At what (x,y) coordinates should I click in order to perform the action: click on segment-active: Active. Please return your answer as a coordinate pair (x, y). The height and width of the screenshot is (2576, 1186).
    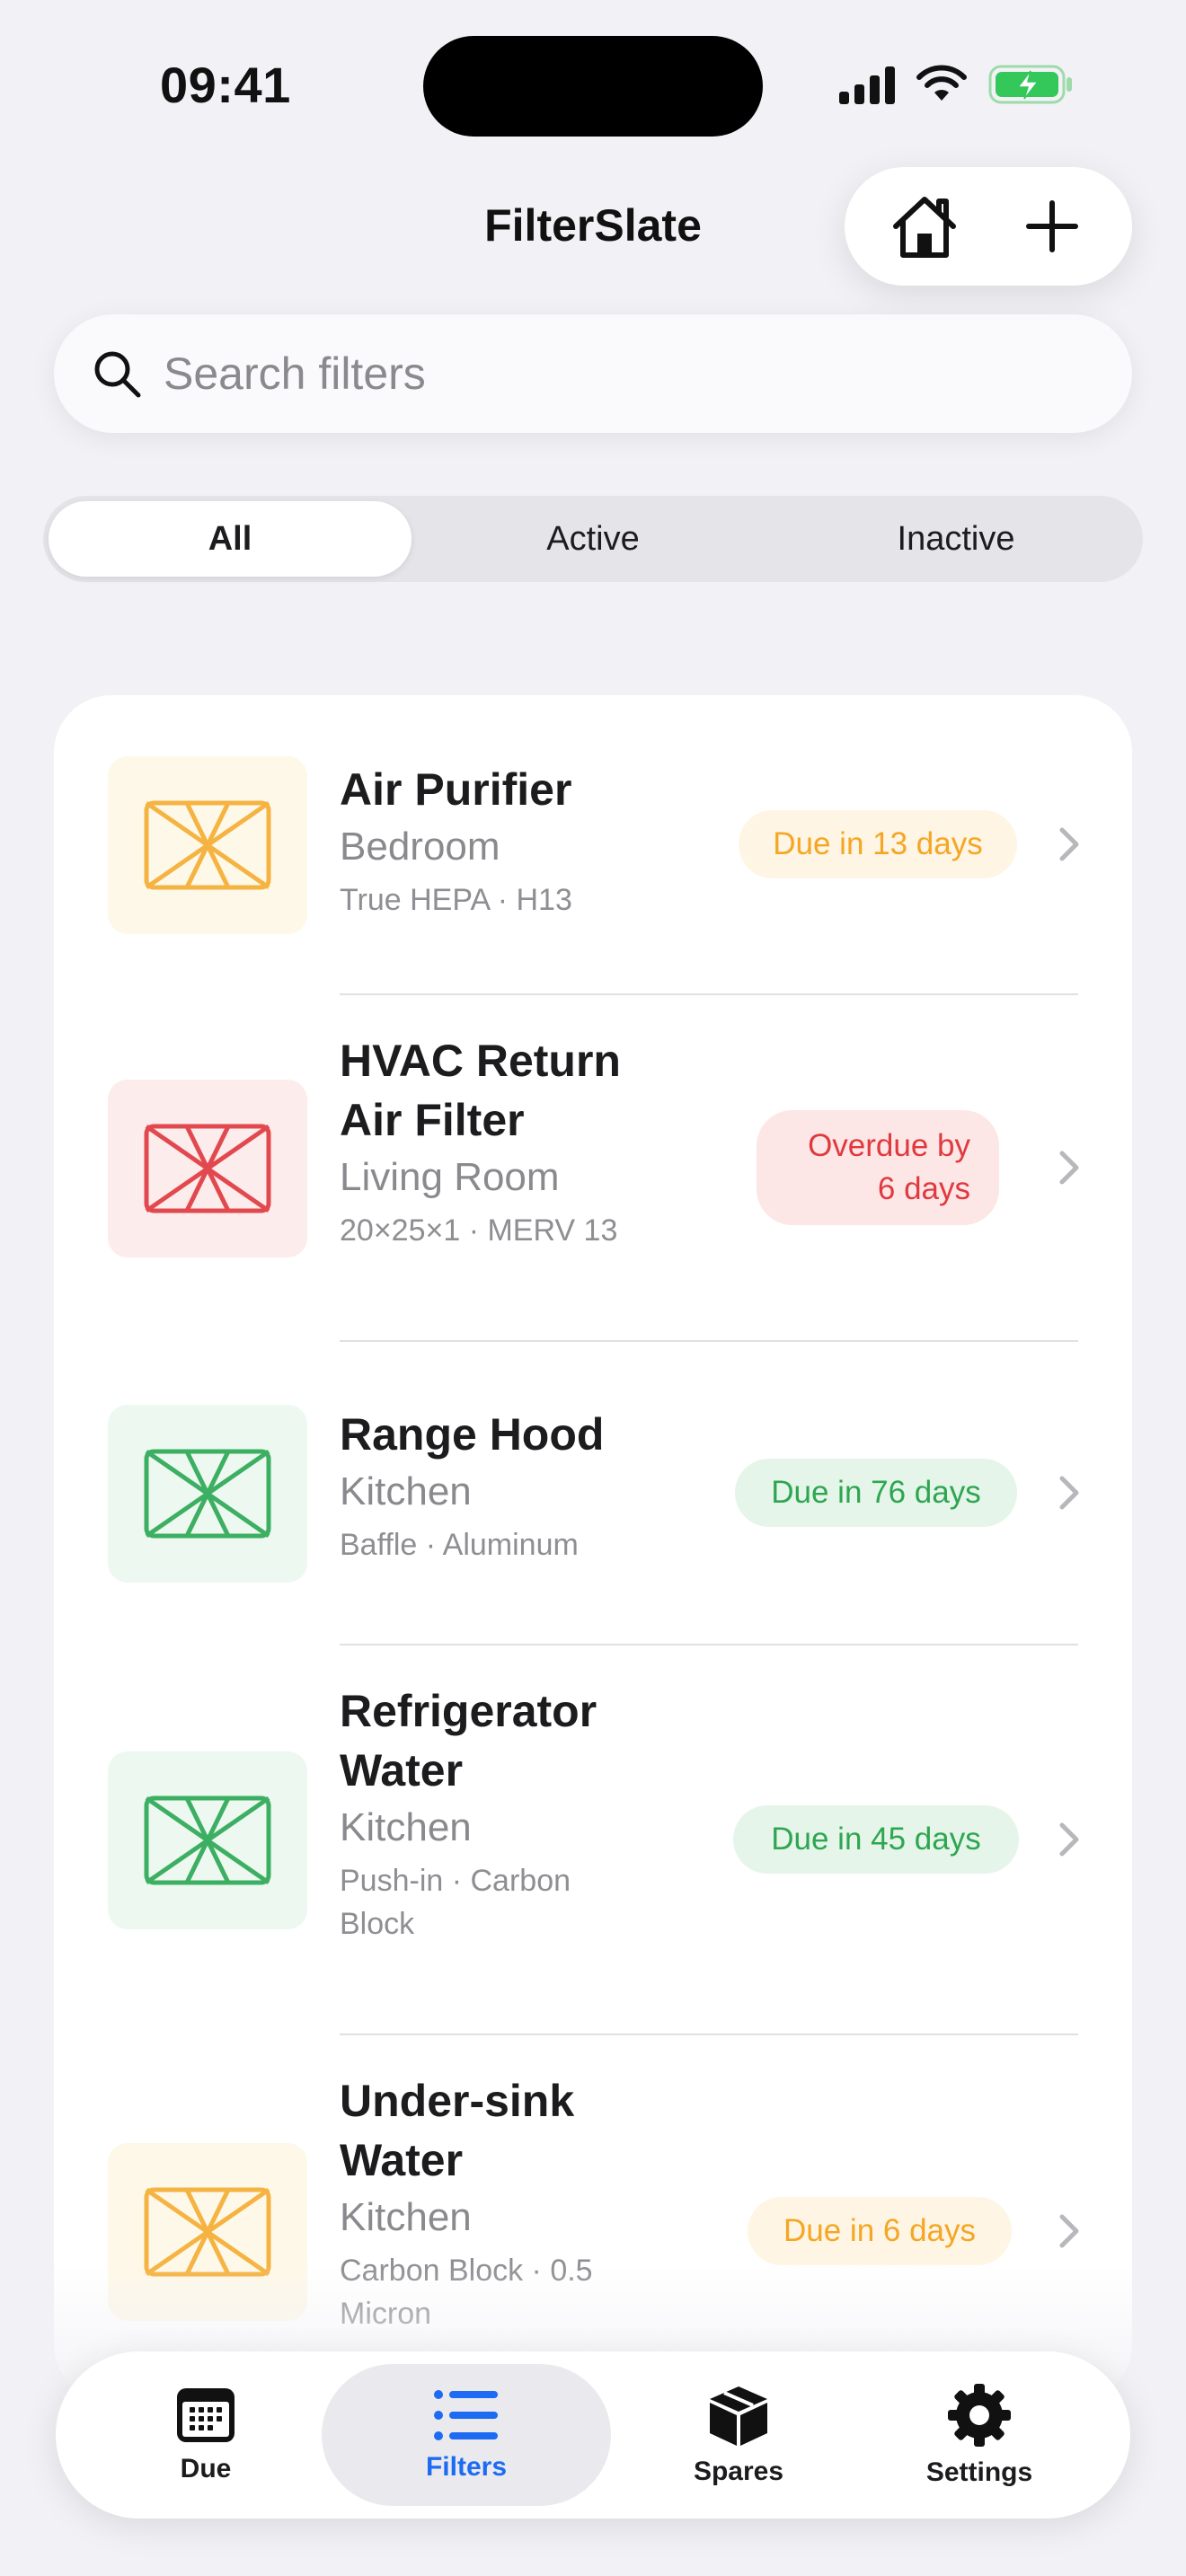
    Looking at the image, I should click on (593, 539).